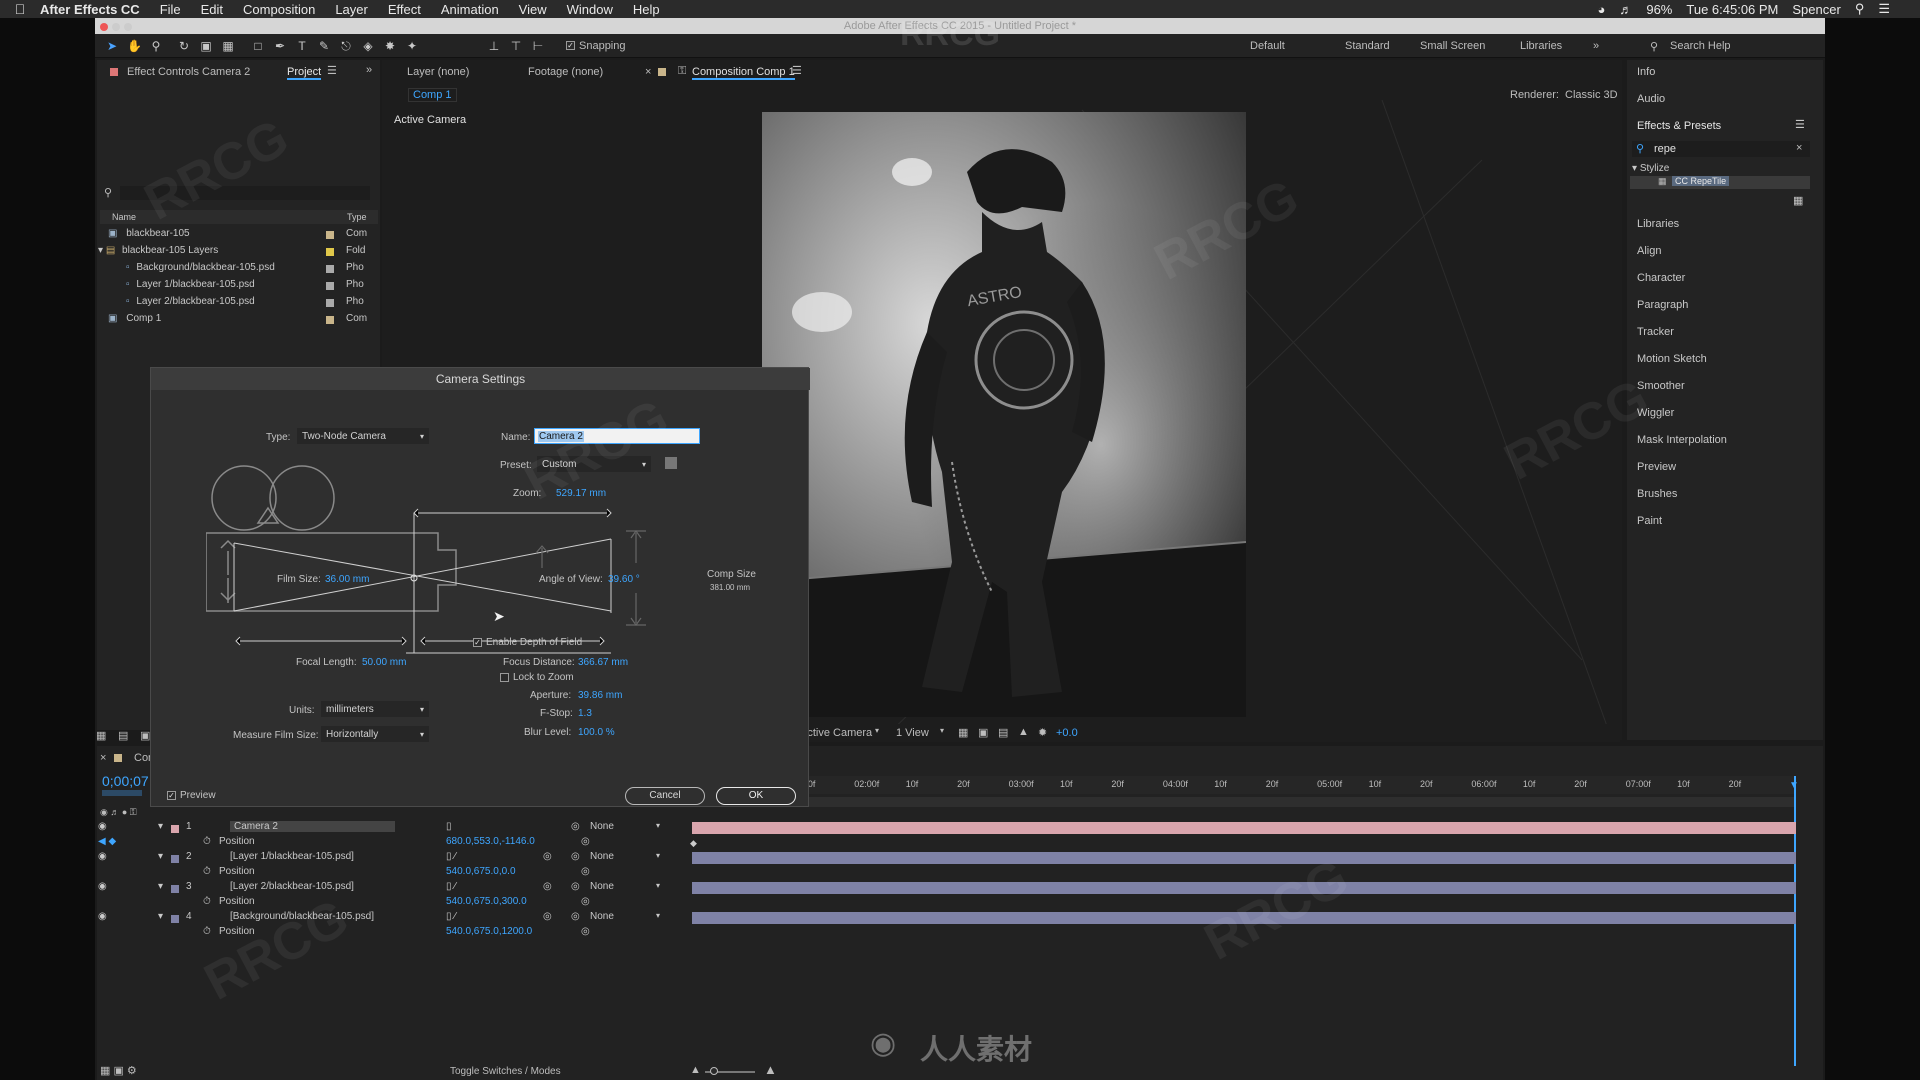 The width and height of the screenshot is (1920, 1080). Describe the element at coordinates (516, 46) in the screenshot. I see `world-axis-icon: ⊤` at that location.